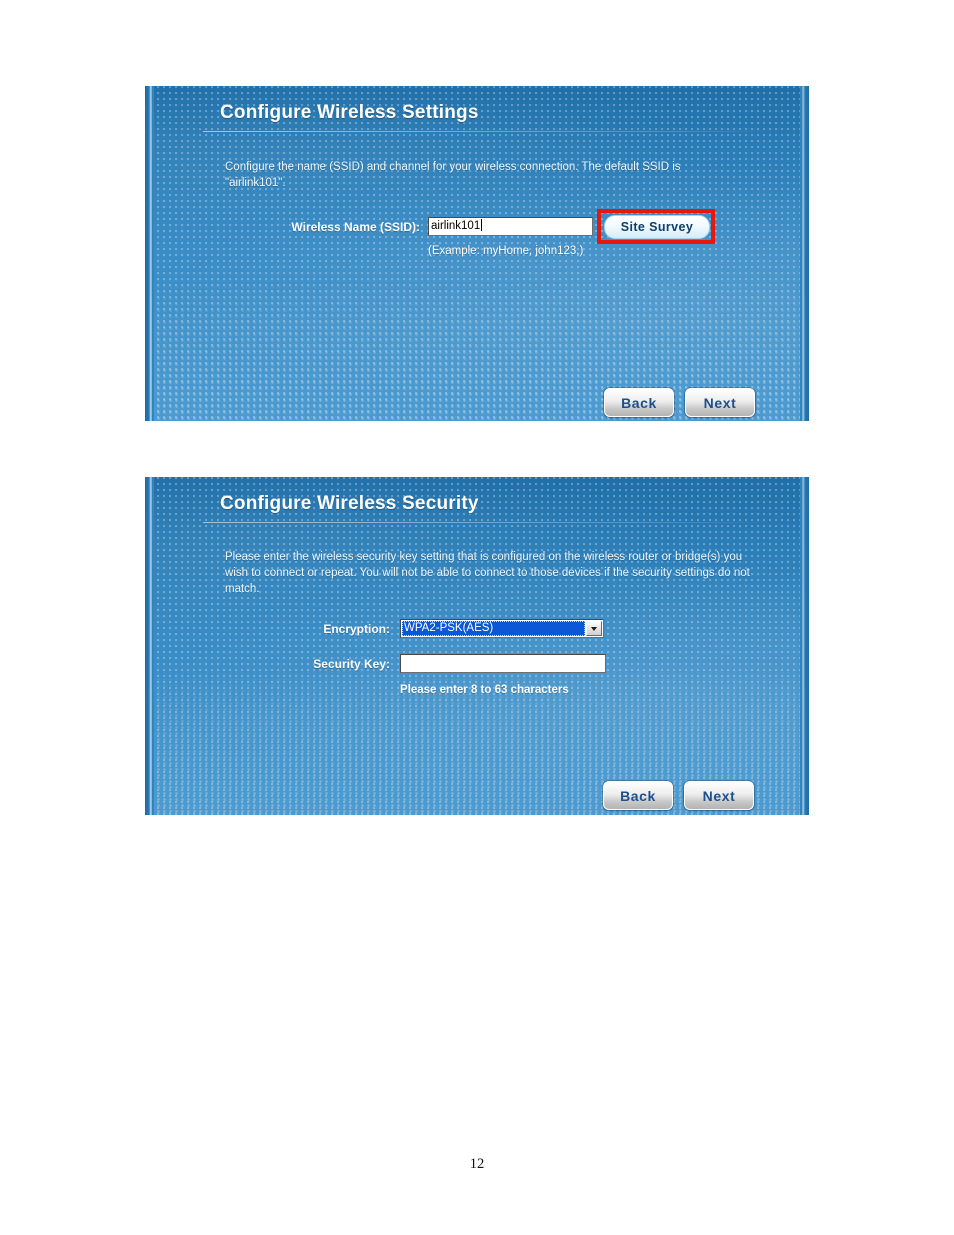  Describe the element at coordinates (351, 663) in the screenshot. I see `security-key-label: Security Key:` at that location.